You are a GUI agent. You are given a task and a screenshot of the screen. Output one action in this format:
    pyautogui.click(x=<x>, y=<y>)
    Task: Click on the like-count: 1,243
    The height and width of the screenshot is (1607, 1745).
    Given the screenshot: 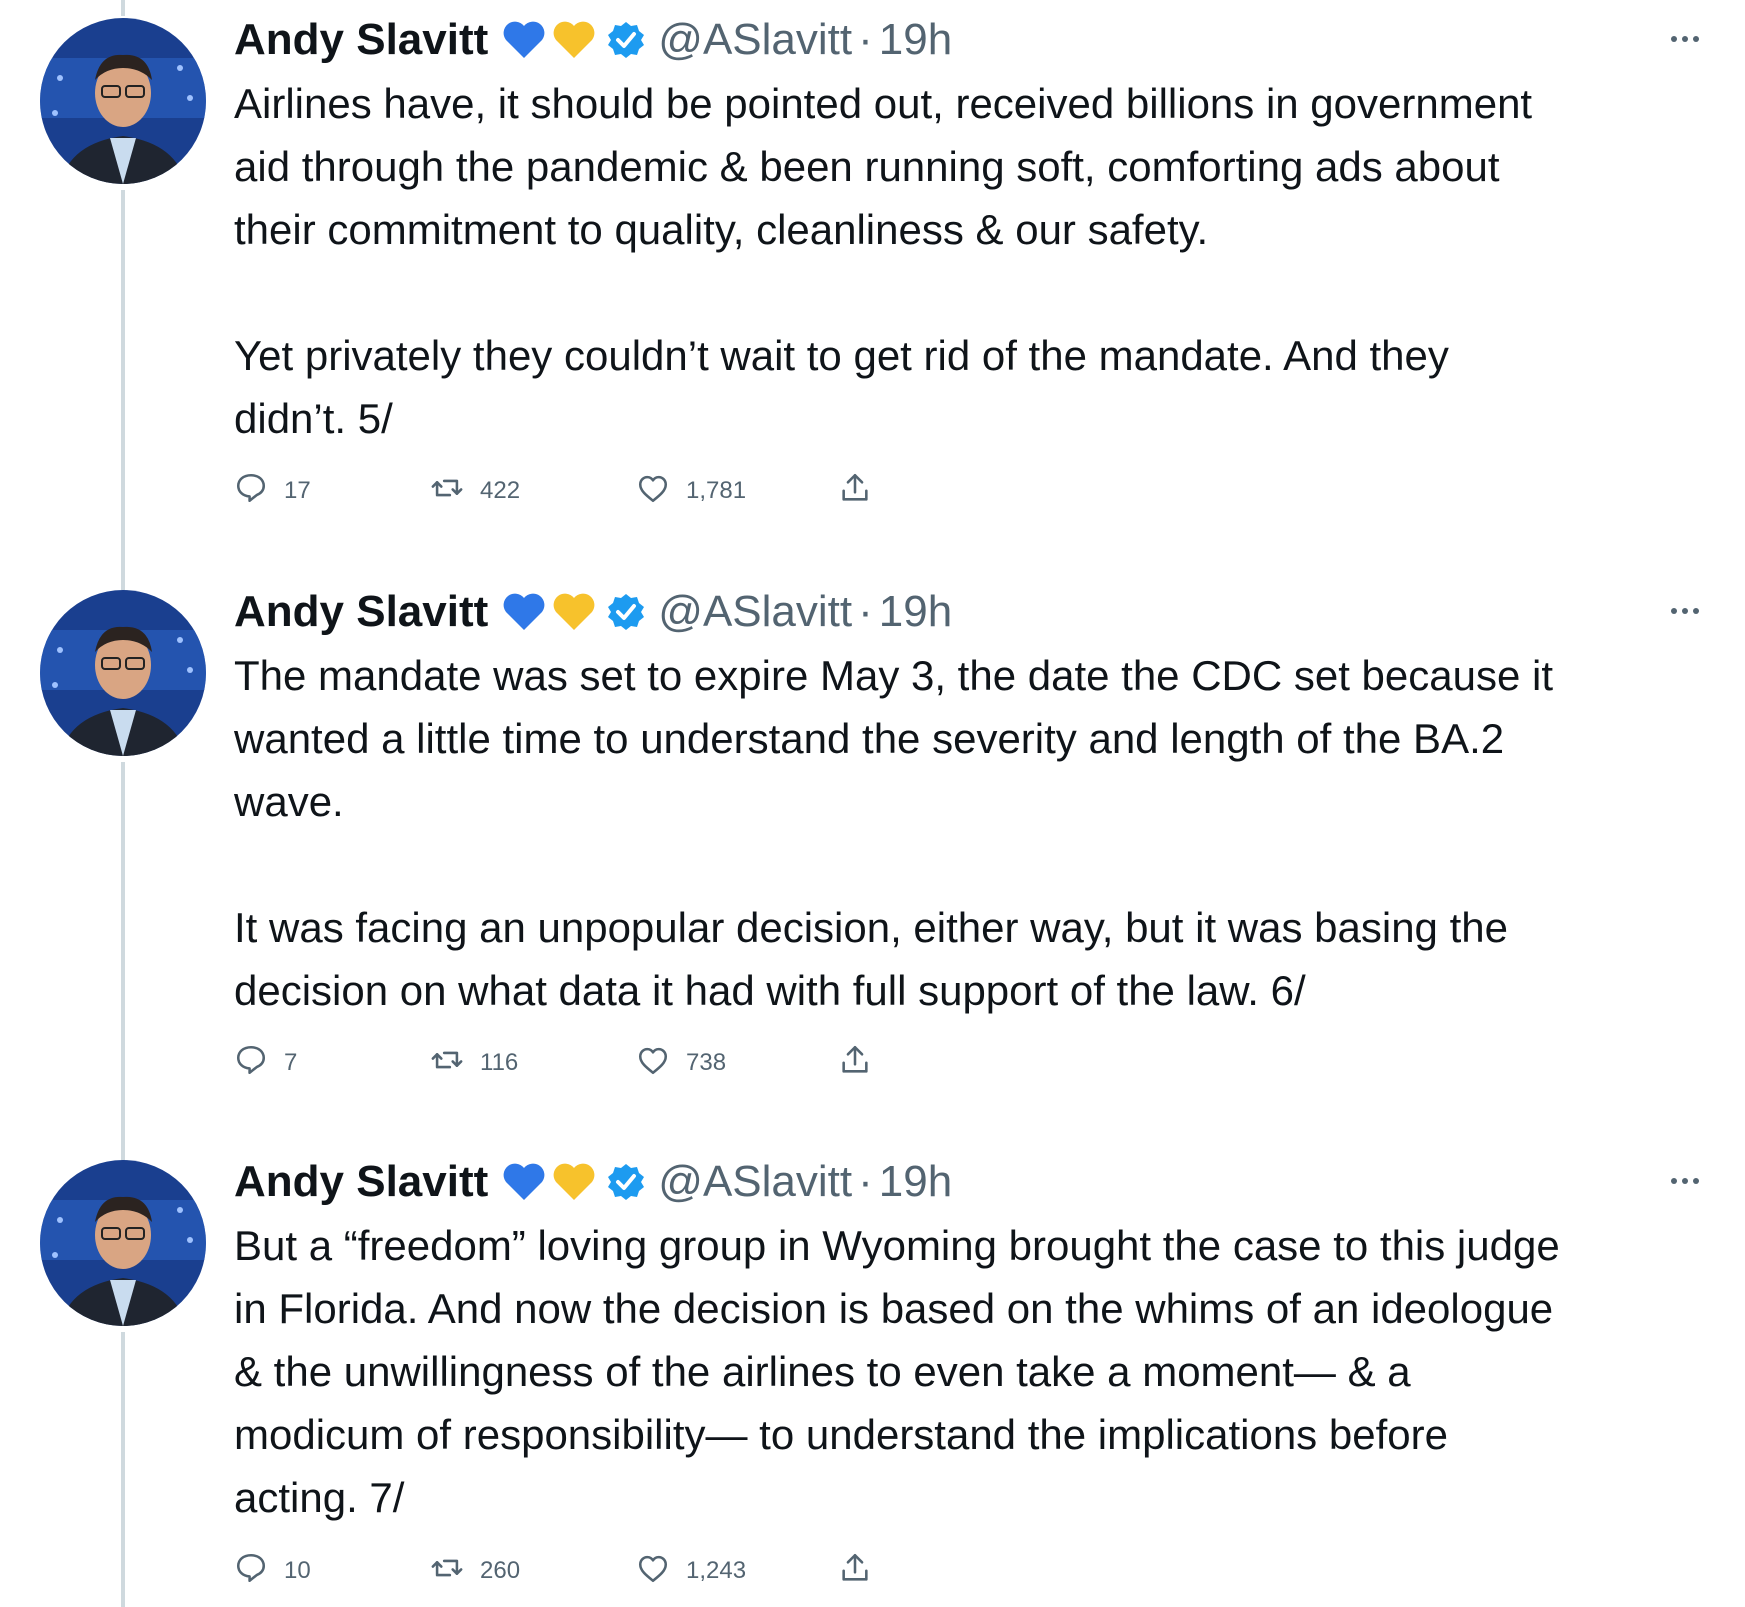 What is the action you would take?
    pyautogui.click(x=716, y=1570)
    